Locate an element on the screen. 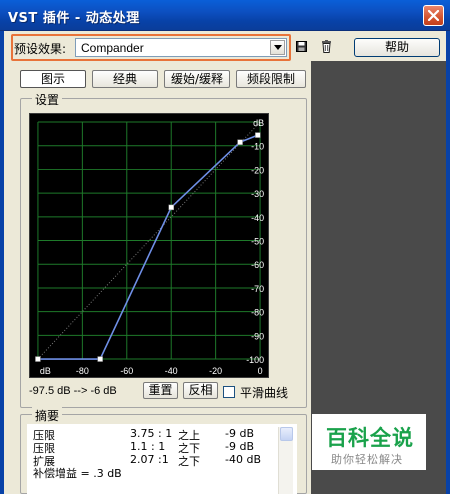 The image size is (450, 494). smooth-curve-checkbox is located at coordinates (229, 392).